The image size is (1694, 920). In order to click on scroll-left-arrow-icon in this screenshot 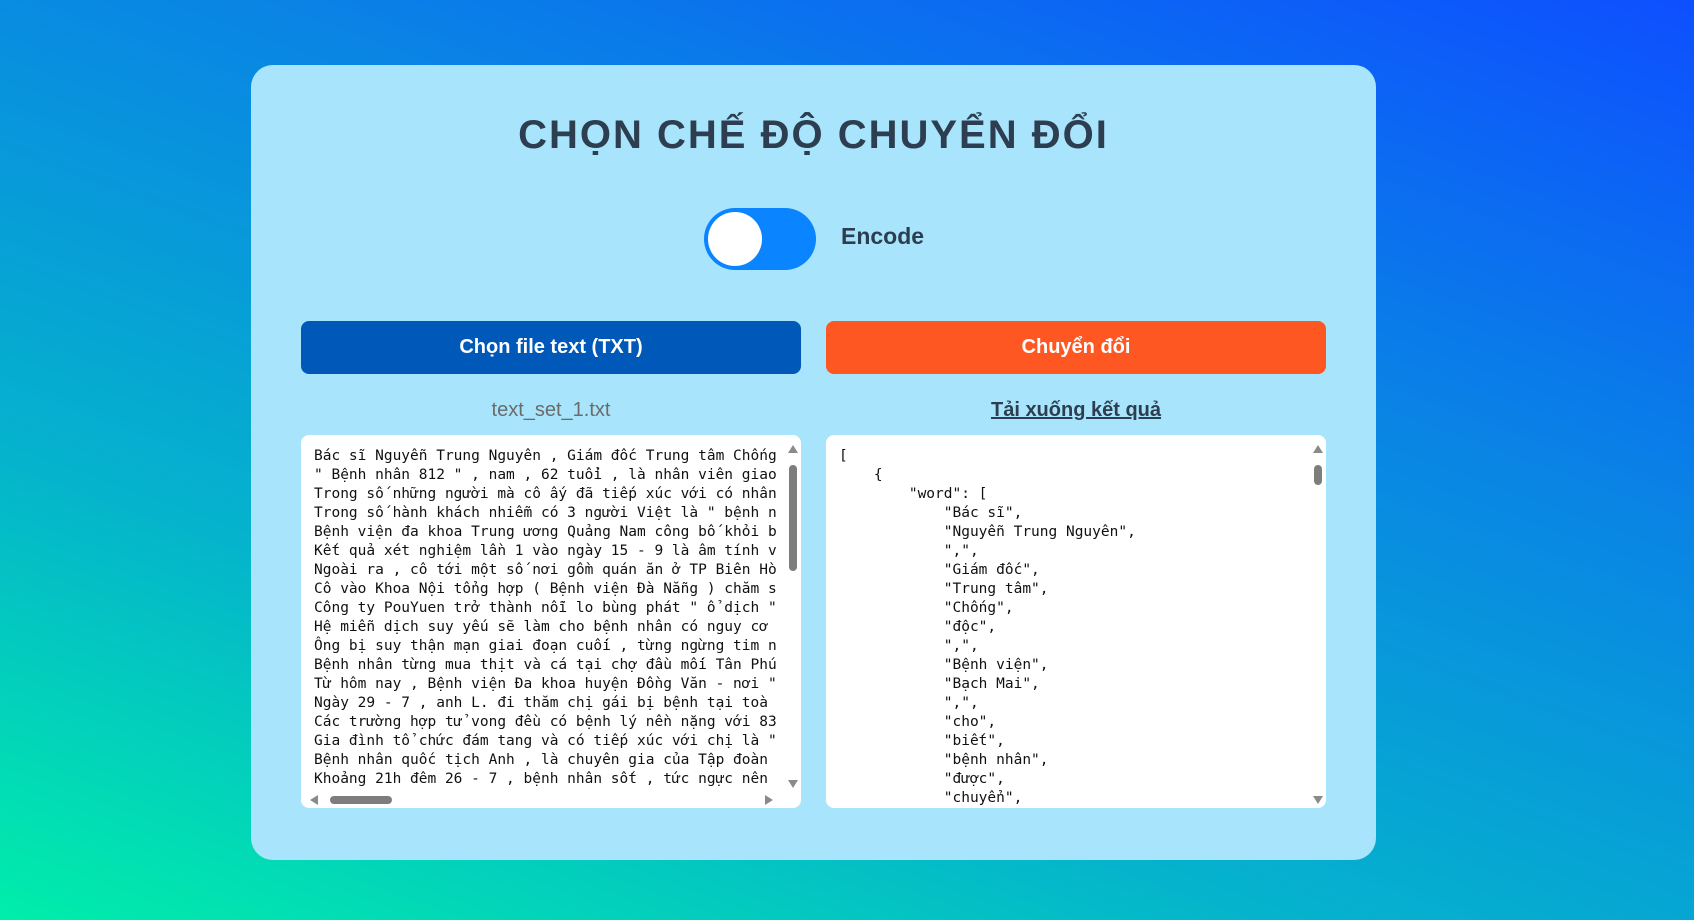, I will do `click(314, 800)`.